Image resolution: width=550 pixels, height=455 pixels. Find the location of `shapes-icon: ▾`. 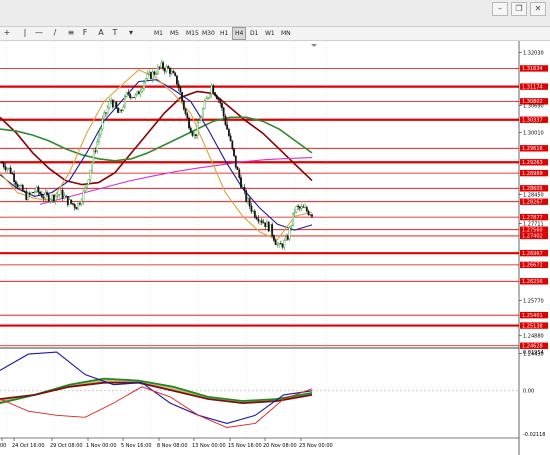

shapes-icon: ▾ is located at coordinates (131, 33).